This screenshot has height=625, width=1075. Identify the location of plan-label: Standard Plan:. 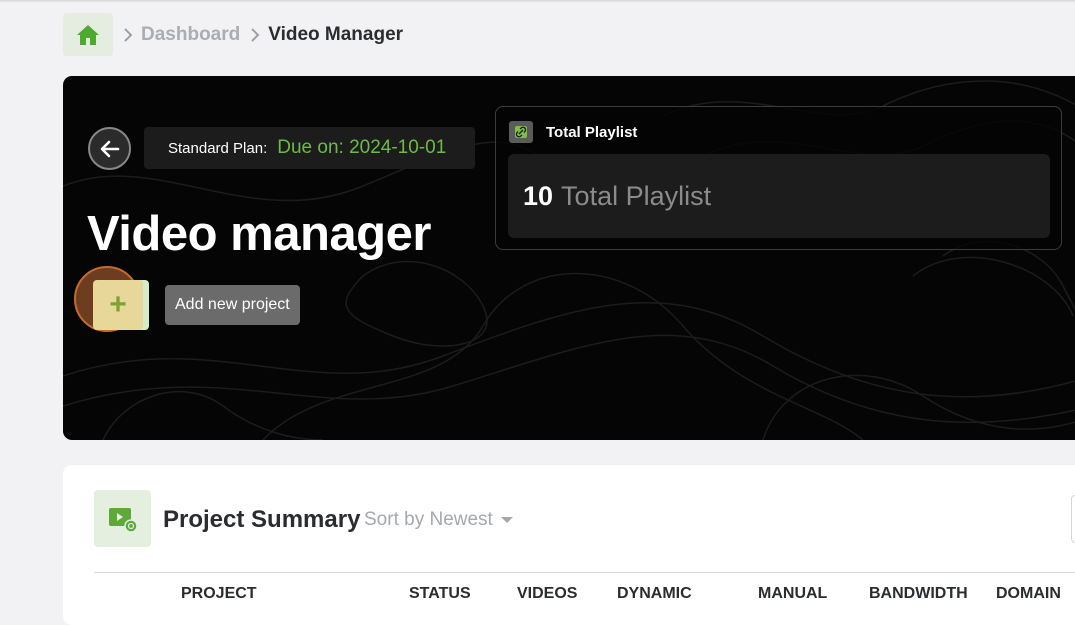
(218, 148).